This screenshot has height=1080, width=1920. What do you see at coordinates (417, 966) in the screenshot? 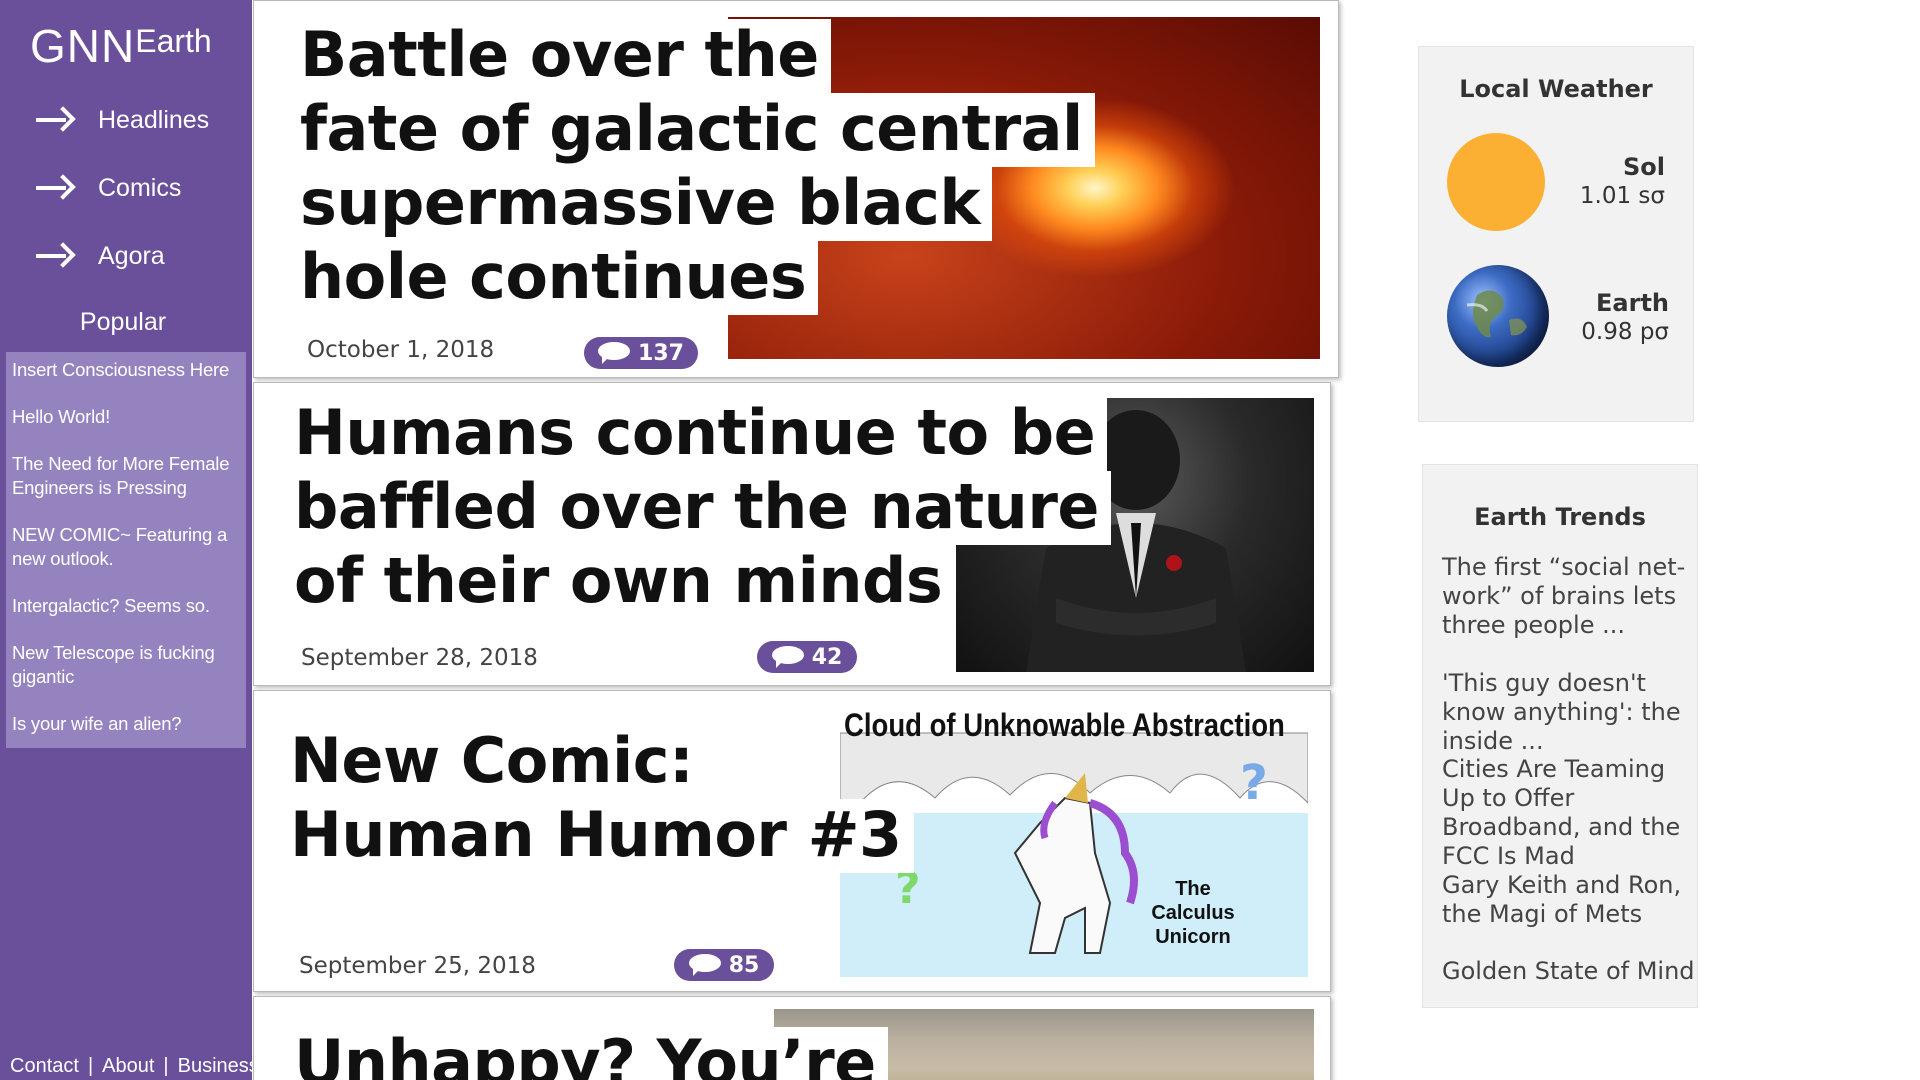
I see `article-date: September 25, 2018` at bounding box center [417, 966].